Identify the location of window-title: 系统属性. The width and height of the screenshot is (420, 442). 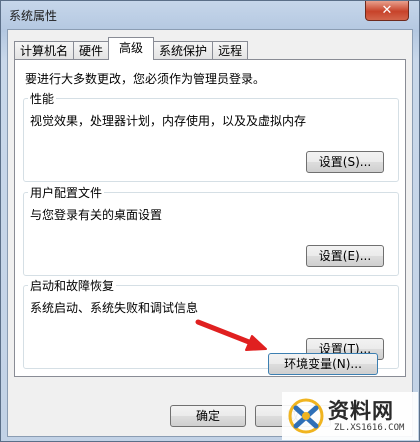
(33, 16).